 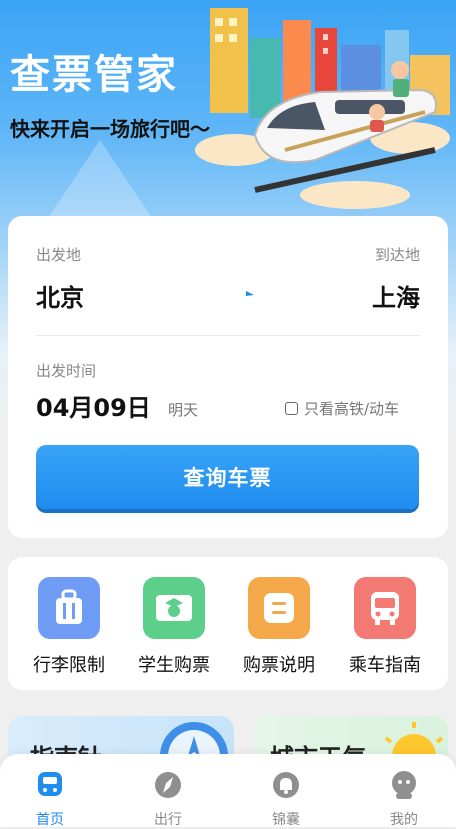 What do you see at coordinates (168, 785) in the screenshot?
I see `compass-icon` at bounding box center [168, 785].